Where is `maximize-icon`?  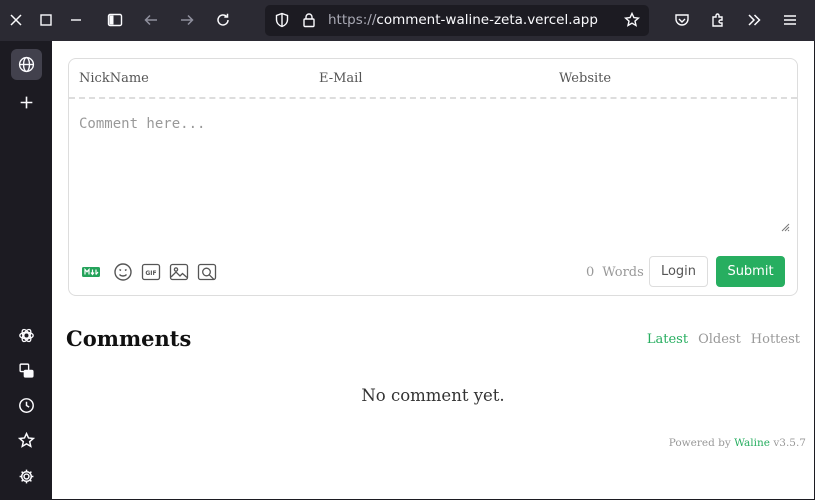 maximize-icon is located at coordinates (46, 20).